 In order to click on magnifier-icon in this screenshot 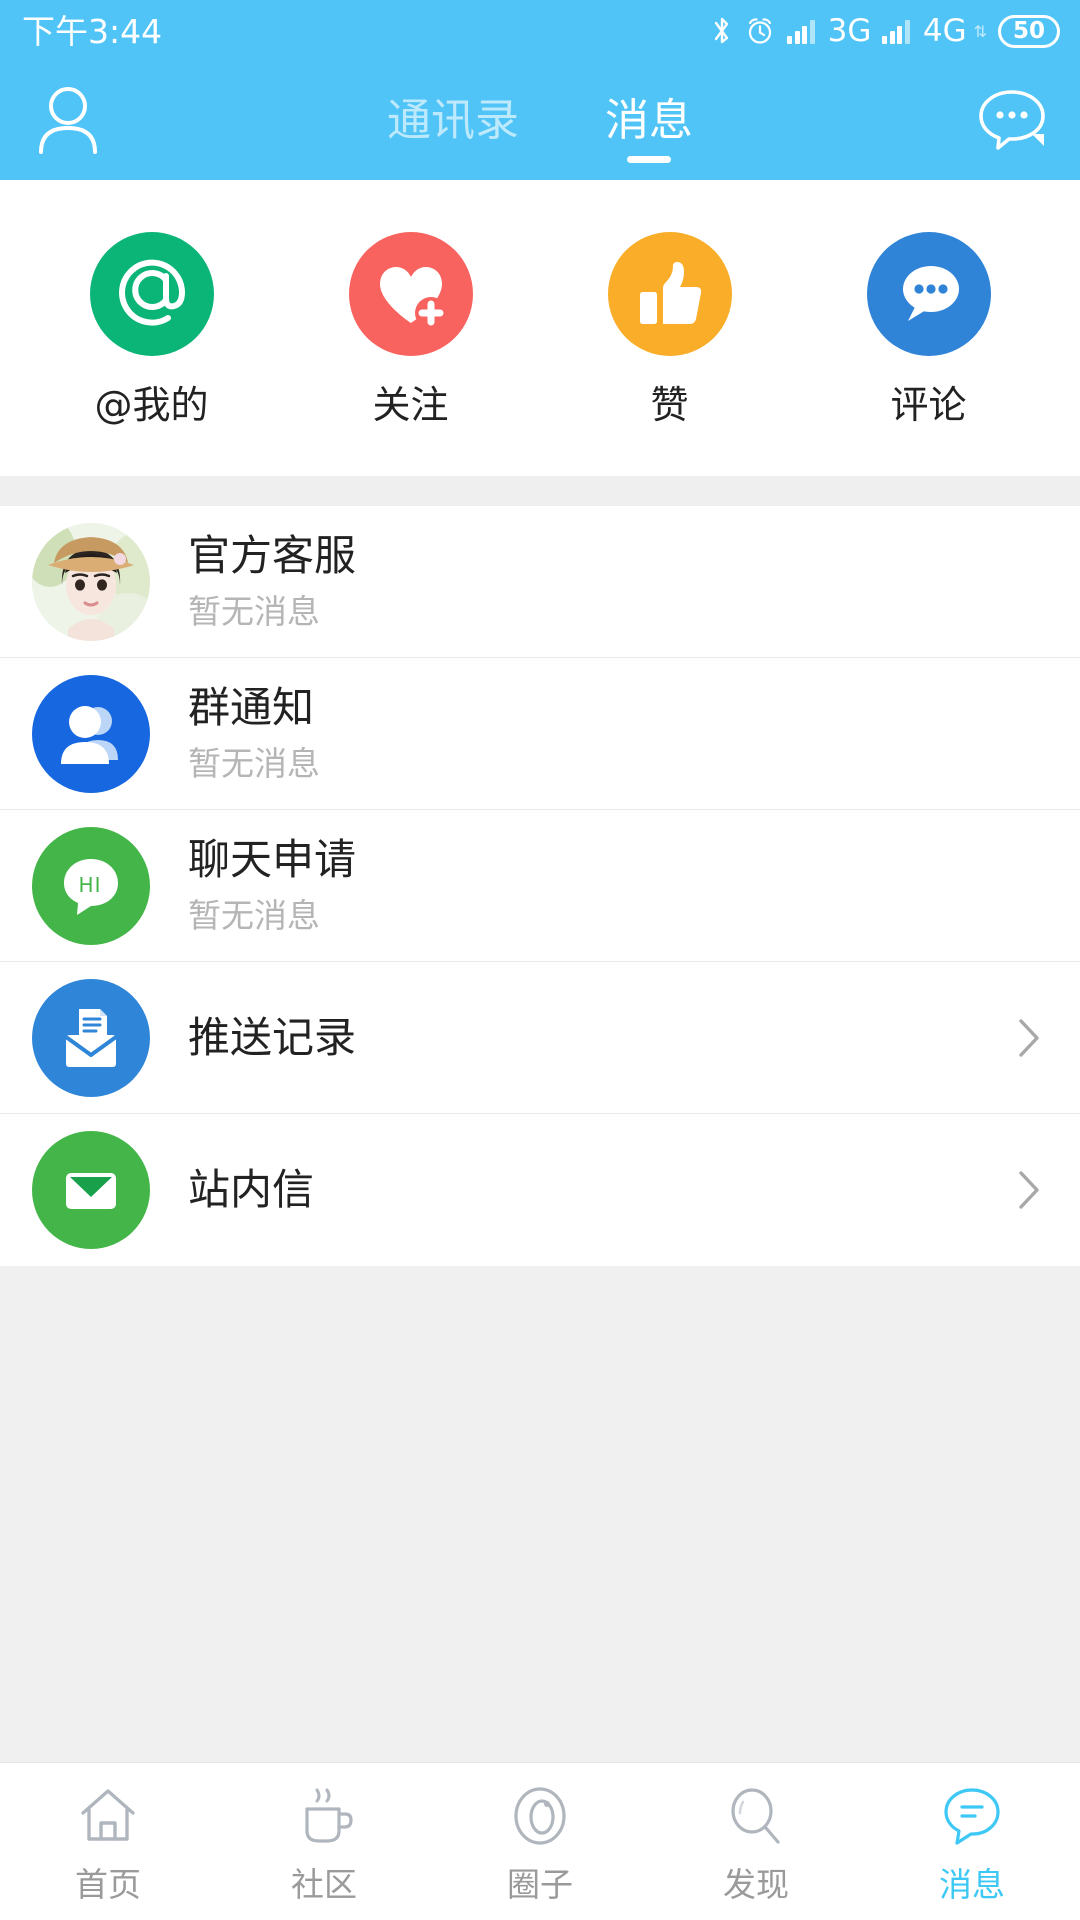, I will do `click(756, 1816)`.